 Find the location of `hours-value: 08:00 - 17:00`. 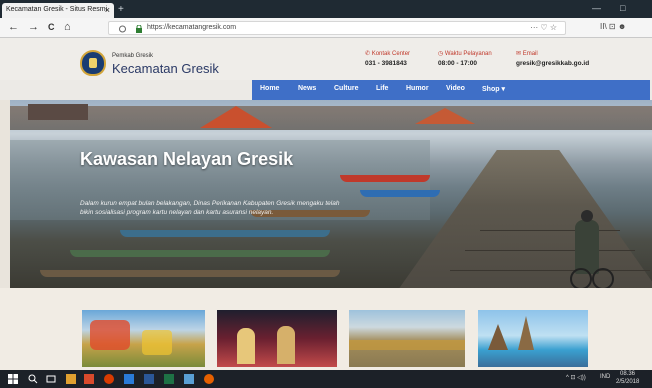

hours-value: 08:00 - 17:00 is located at coordinates (458, 63).